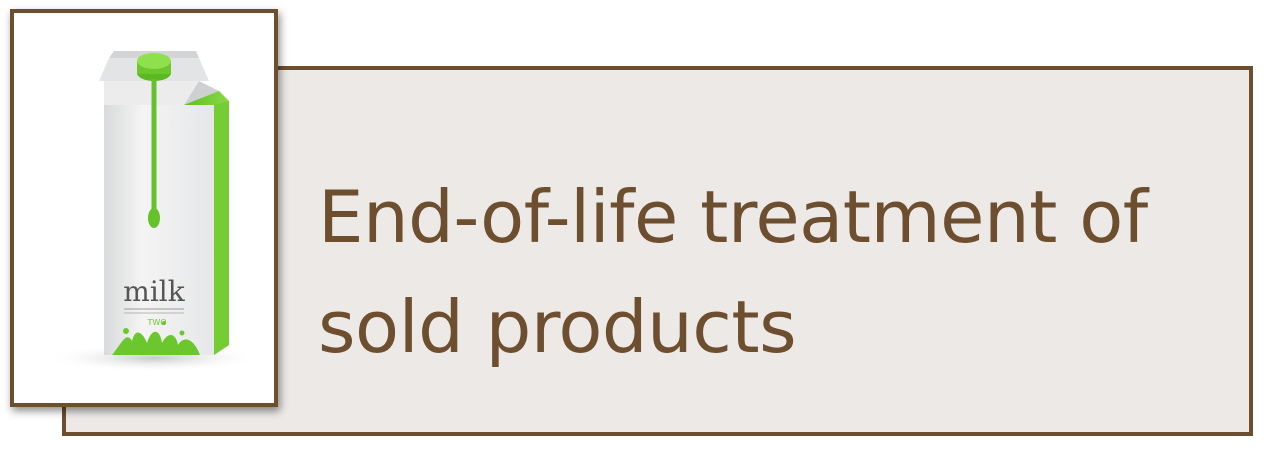  I want to click on carton-label: milk, so click(154, 291).